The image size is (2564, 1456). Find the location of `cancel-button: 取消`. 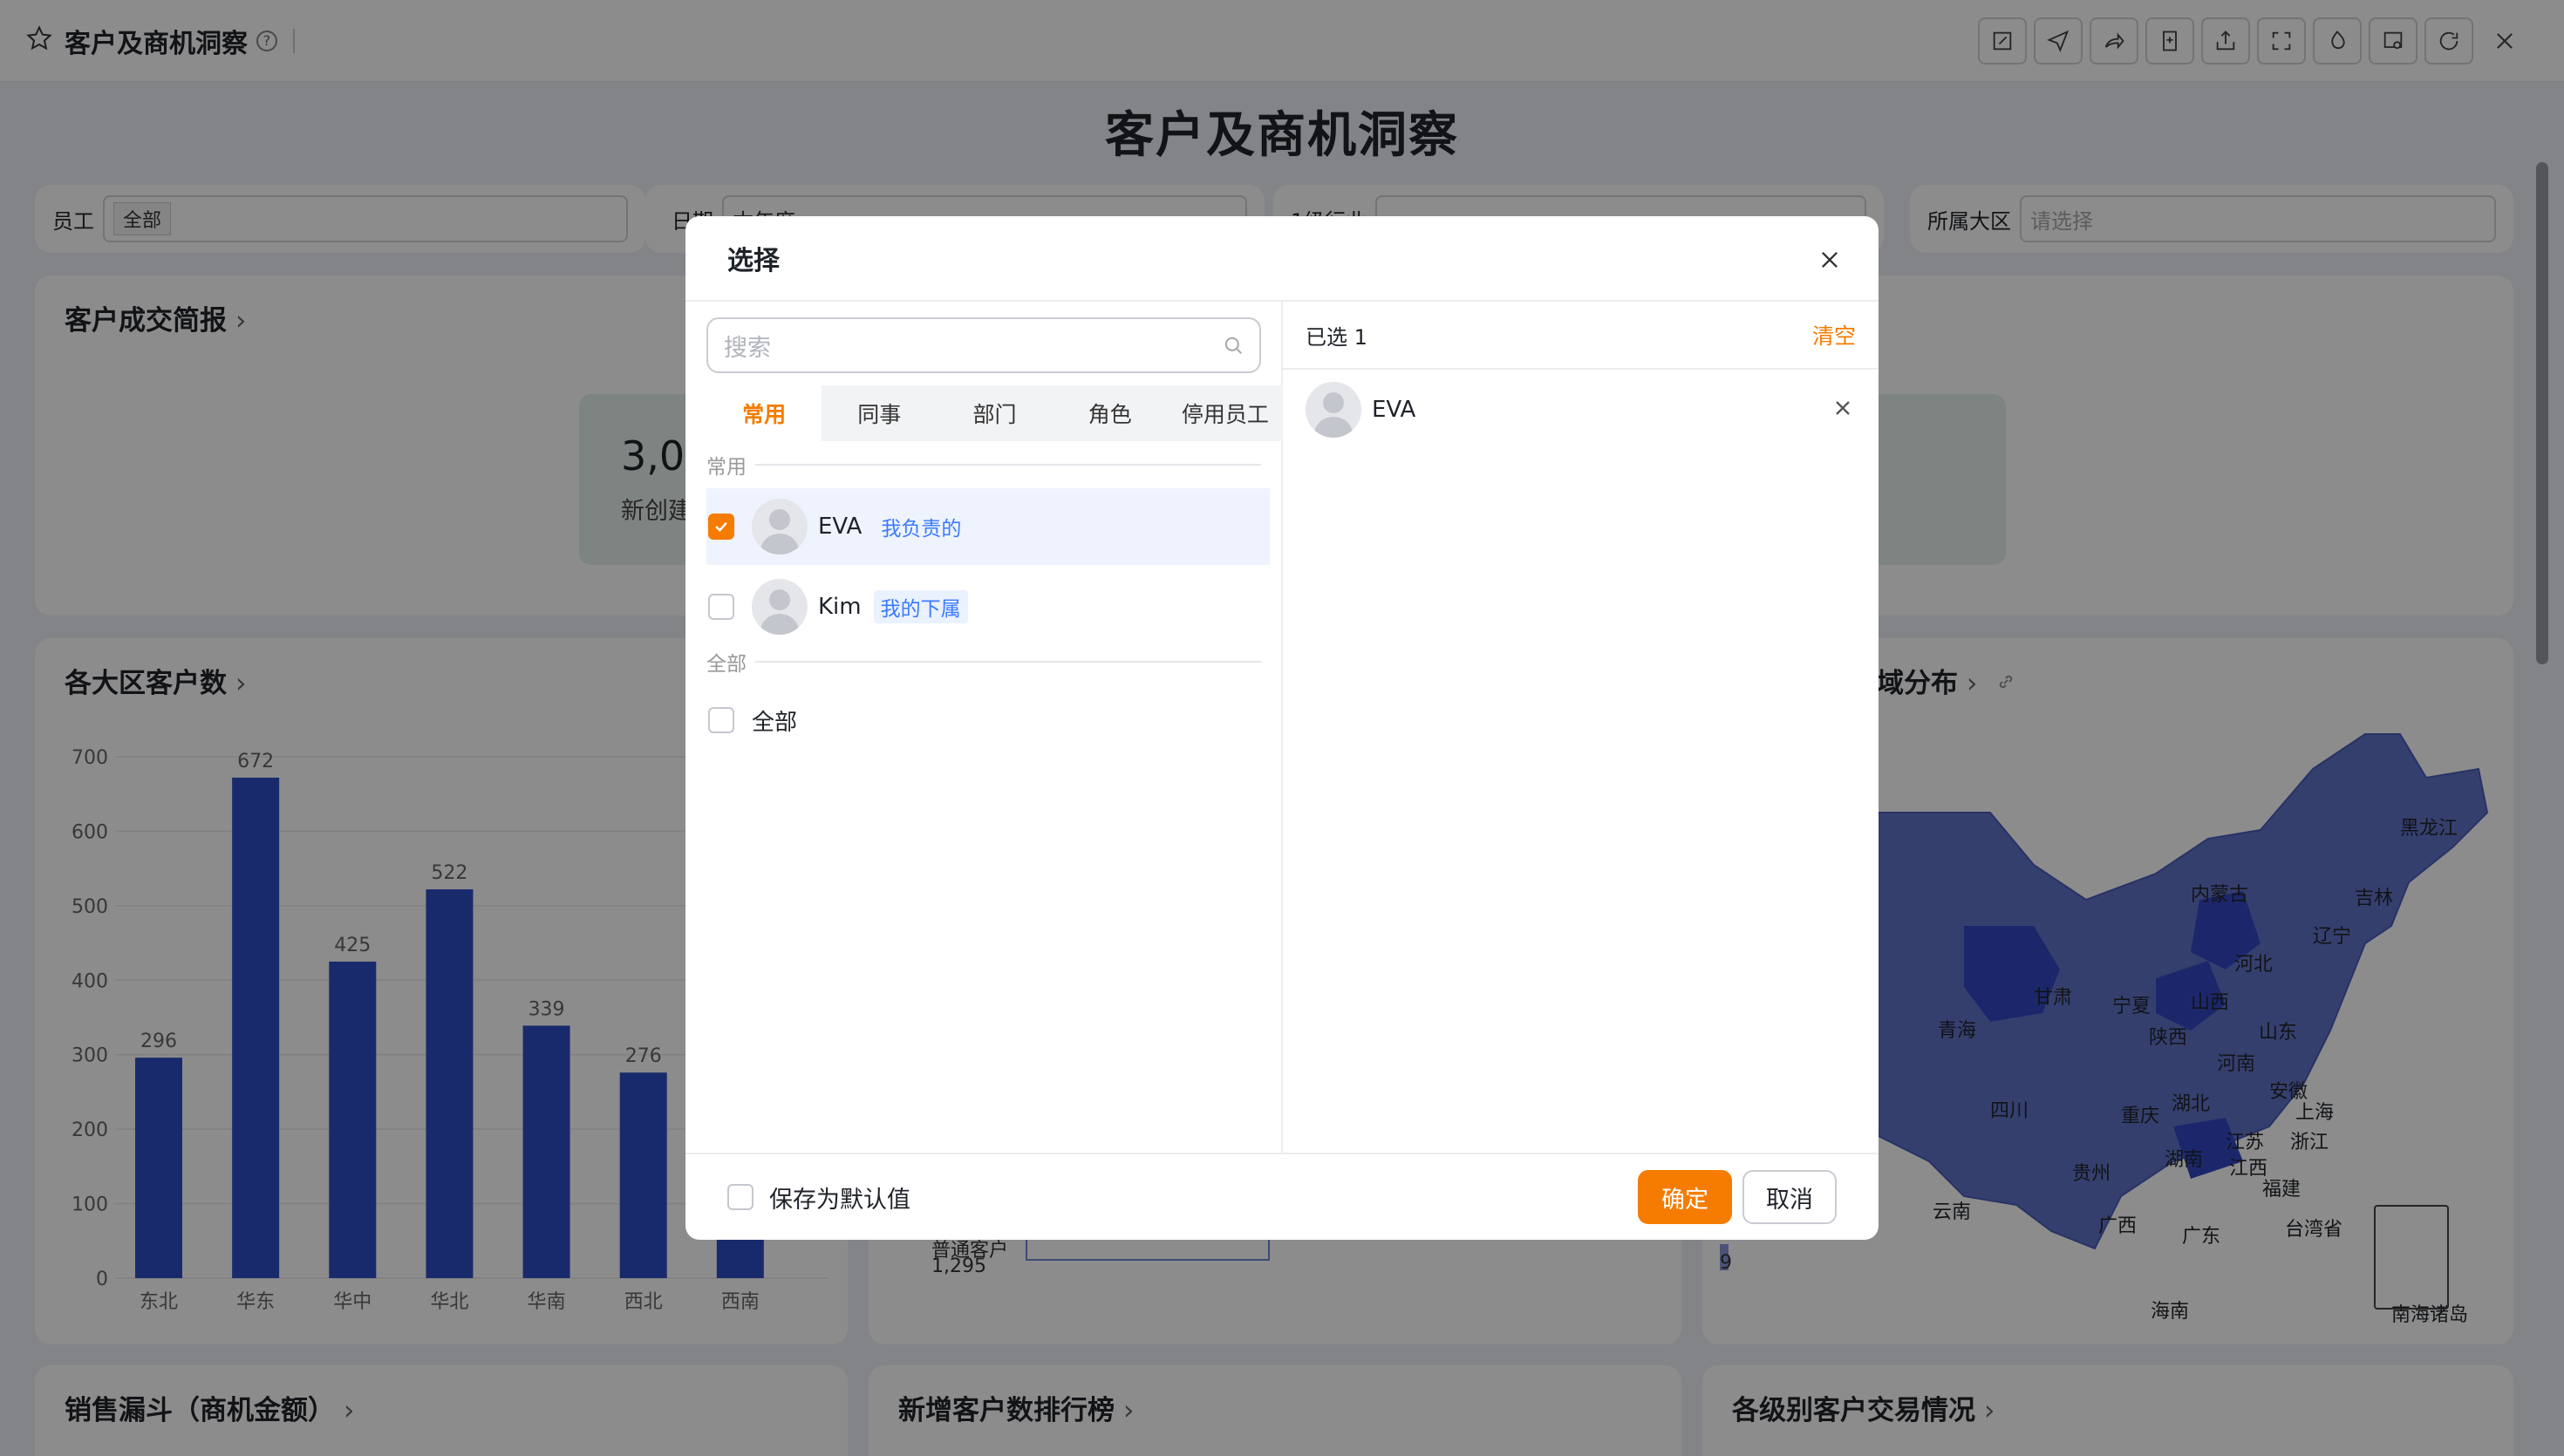

cancel-button: 取消 is located at coordinates (1789, 1197).